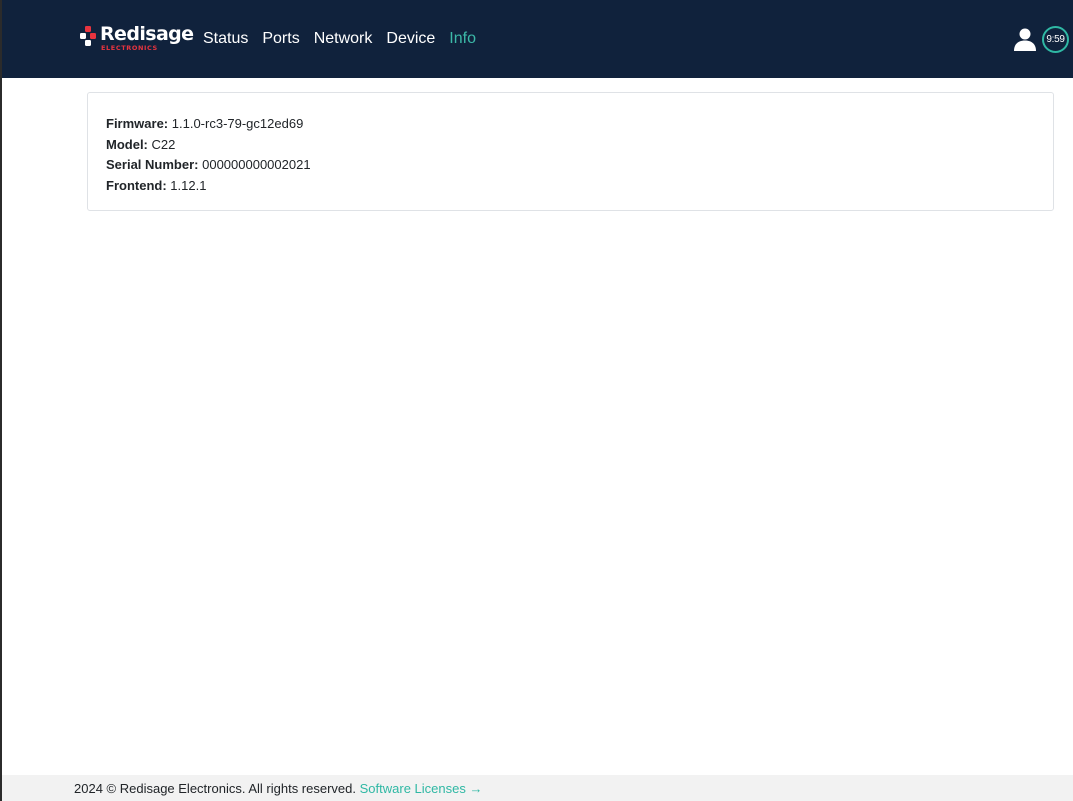 The height and width of the screenshot is (801, 1073). I want to click on serial-row: Serial Number: 000000000002021, so click(570, 165).